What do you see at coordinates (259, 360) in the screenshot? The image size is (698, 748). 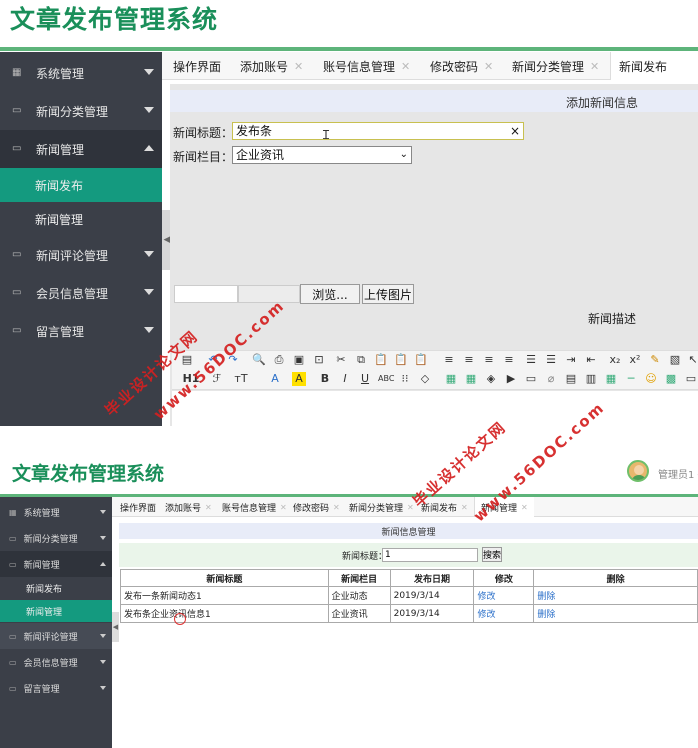 I see `preview-icon: 🔍` at bounding box center [259, 360].